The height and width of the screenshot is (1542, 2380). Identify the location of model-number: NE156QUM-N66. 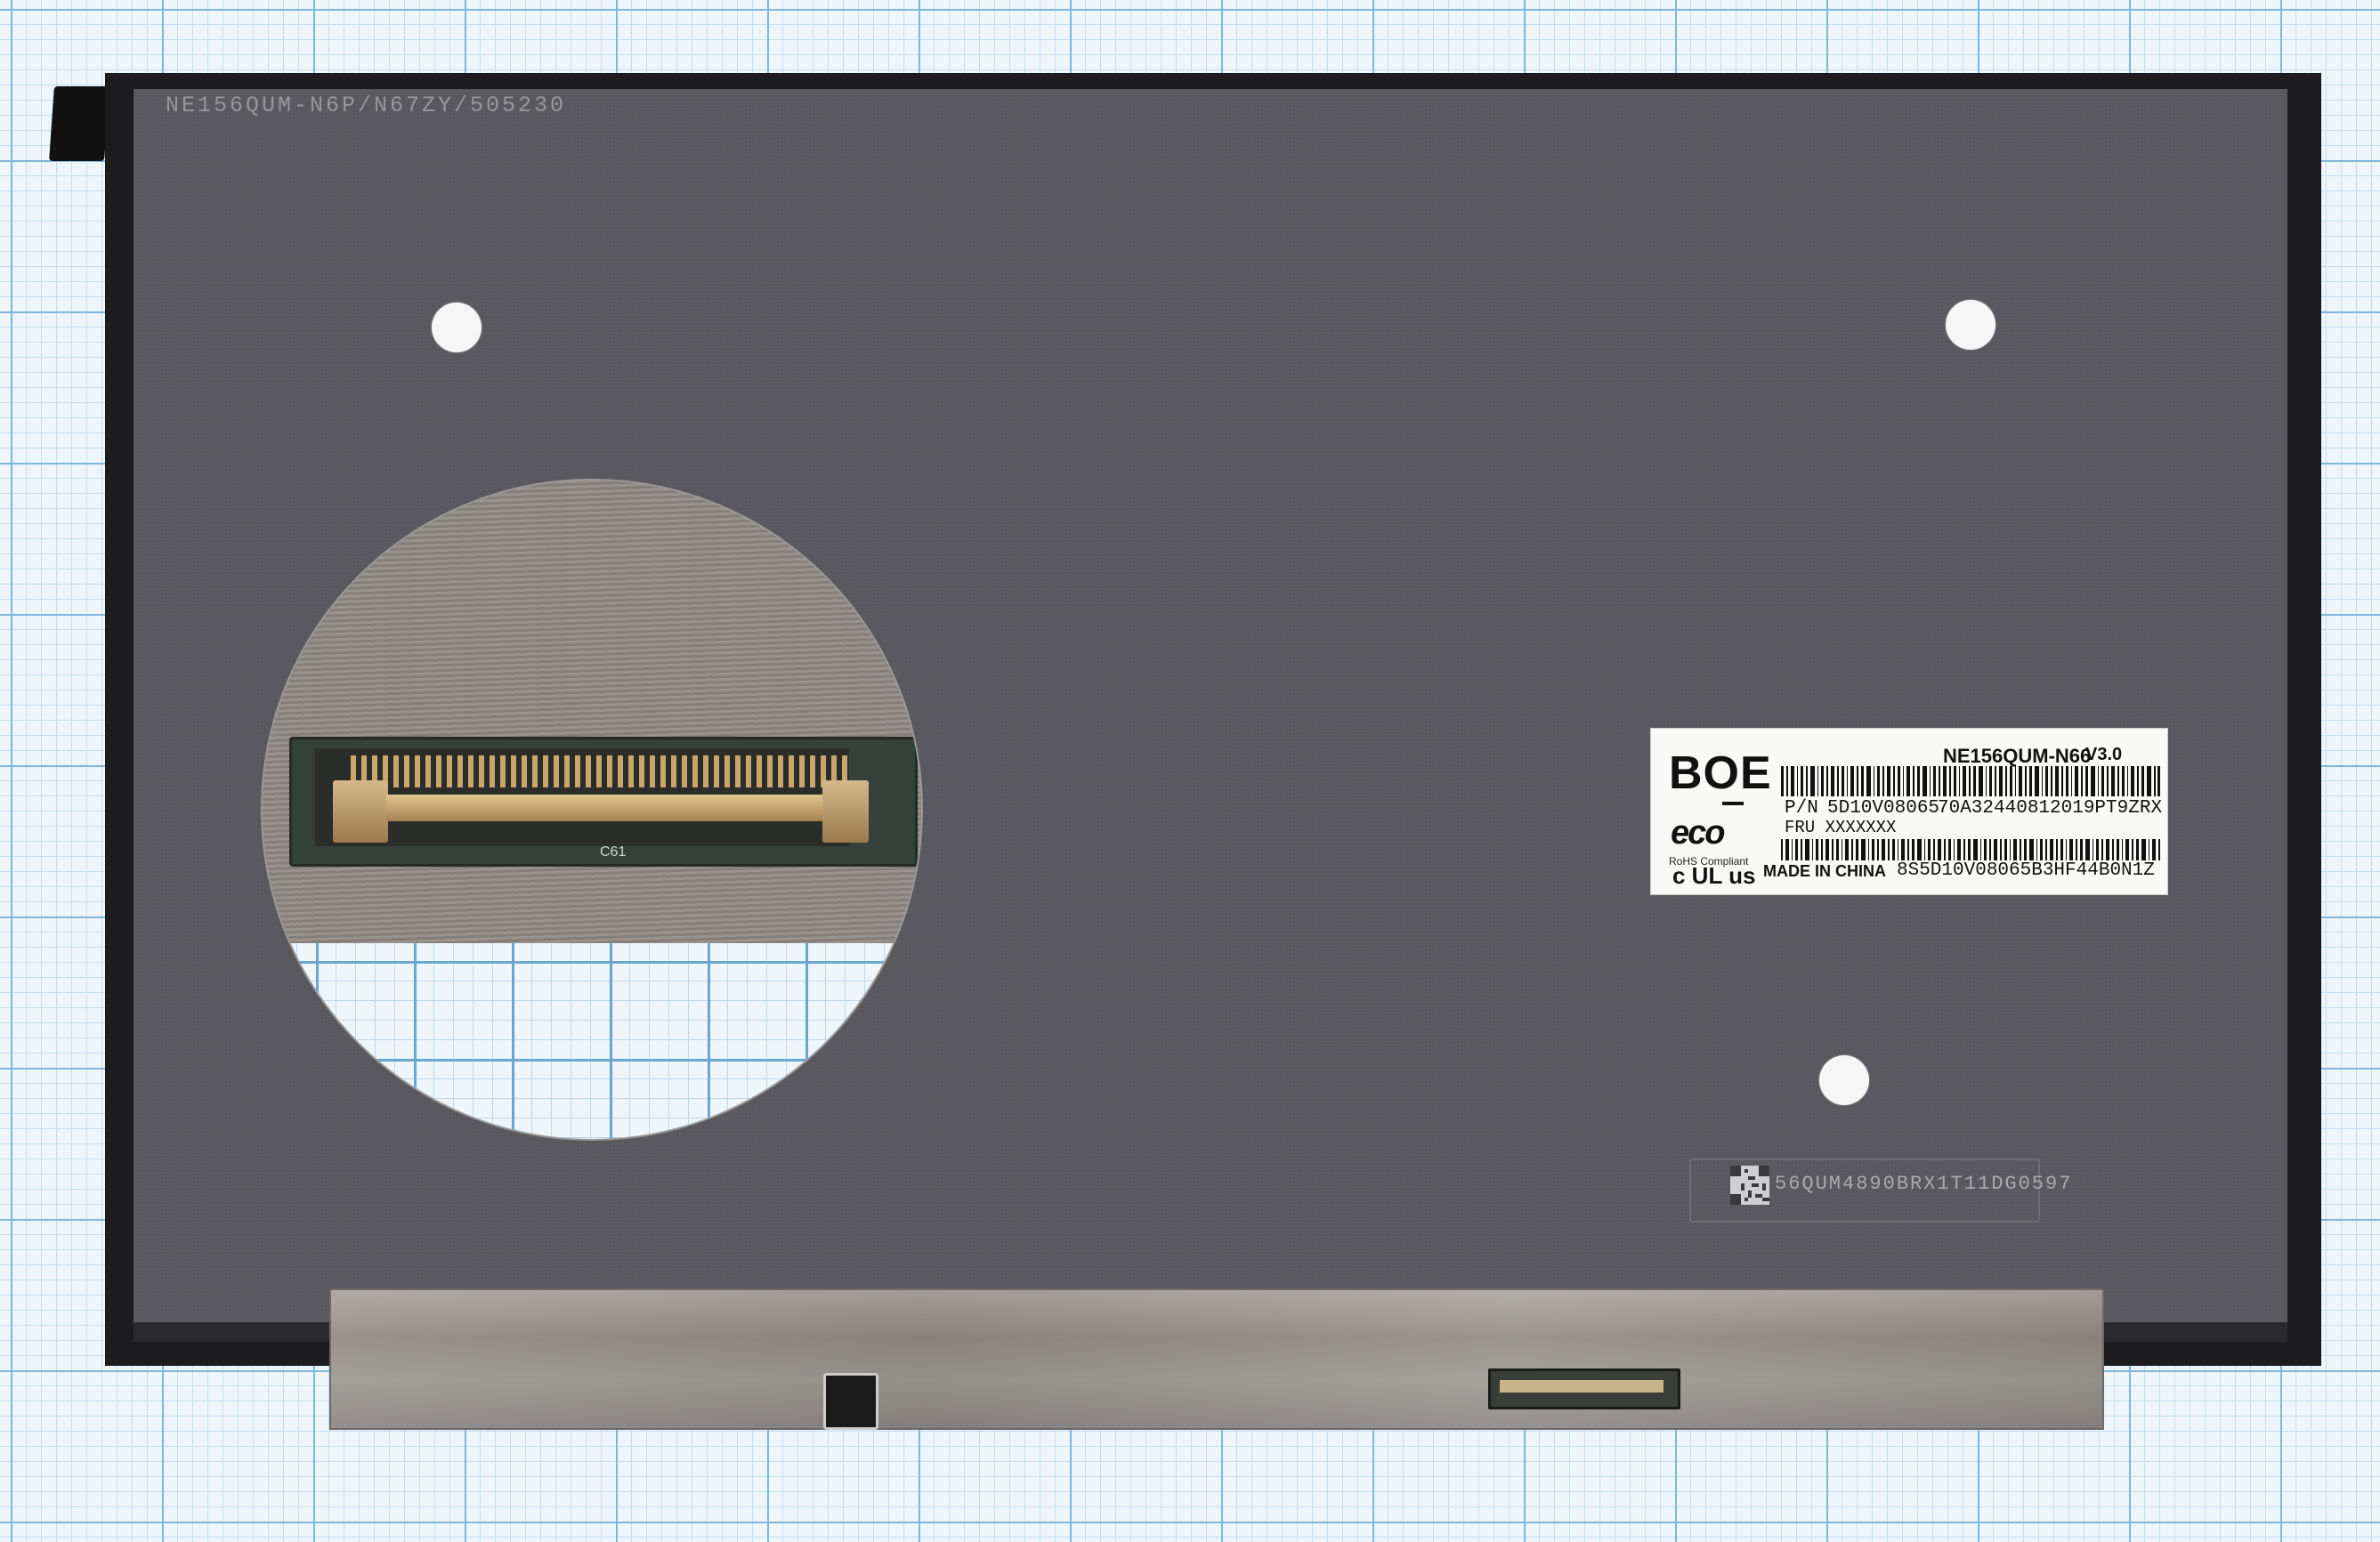
(2018, 756).